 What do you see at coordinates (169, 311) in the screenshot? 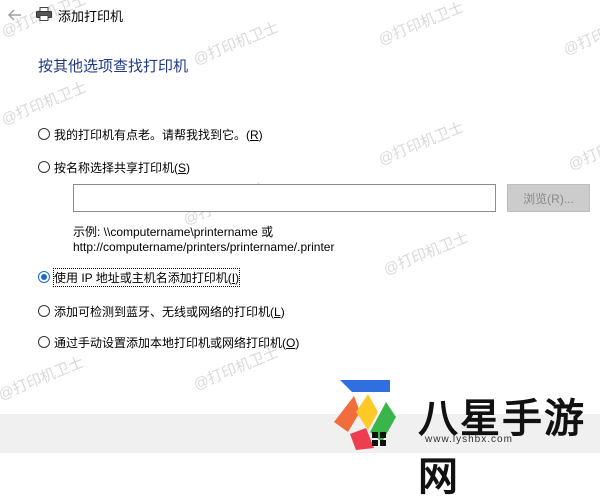
I see `option-bluetooth-wireless-label: 添加可检测到蓝牙、无线或网络的打印机(L)` at bounding box center [169, 311].